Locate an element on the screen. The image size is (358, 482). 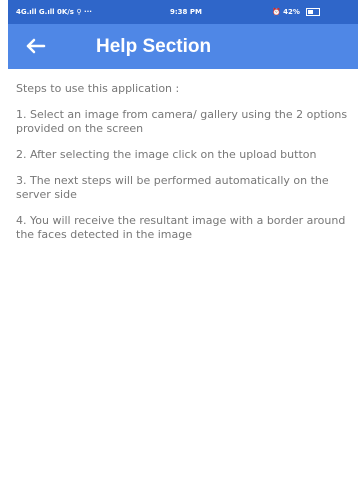
help-intro: Steps to use this application : is located at coordinates (98, 88).